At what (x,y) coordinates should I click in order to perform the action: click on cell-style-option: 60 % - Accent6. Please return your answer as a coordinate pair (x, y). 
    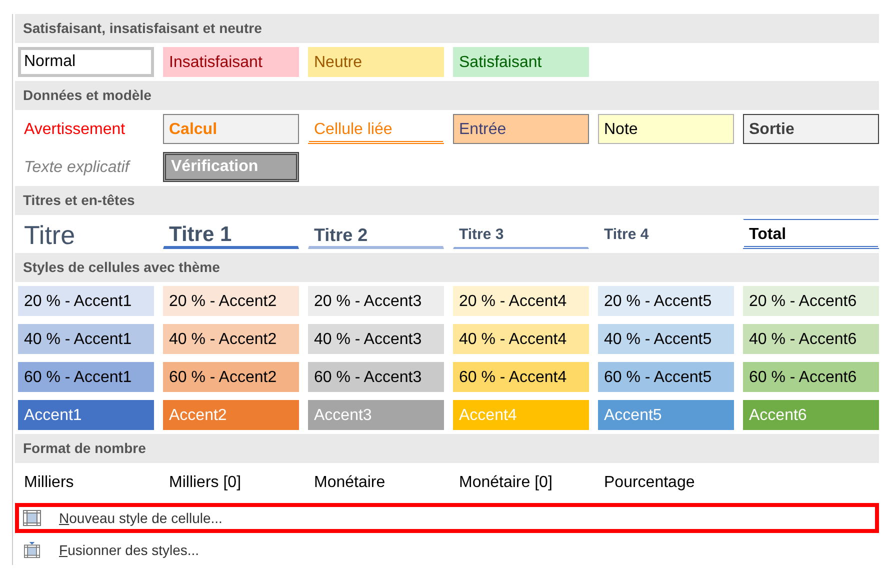
    Looking at the image, I should click on (811, 377).